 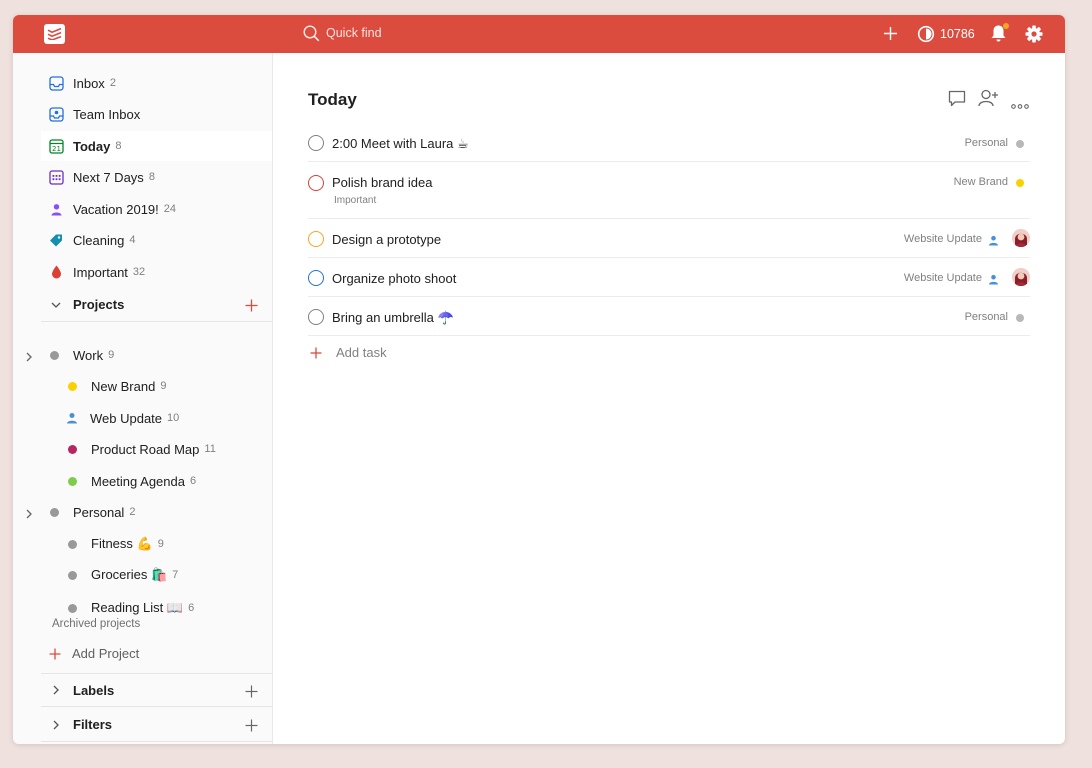 I want to click on chevron-down-icon, so click(x=56, y=305).